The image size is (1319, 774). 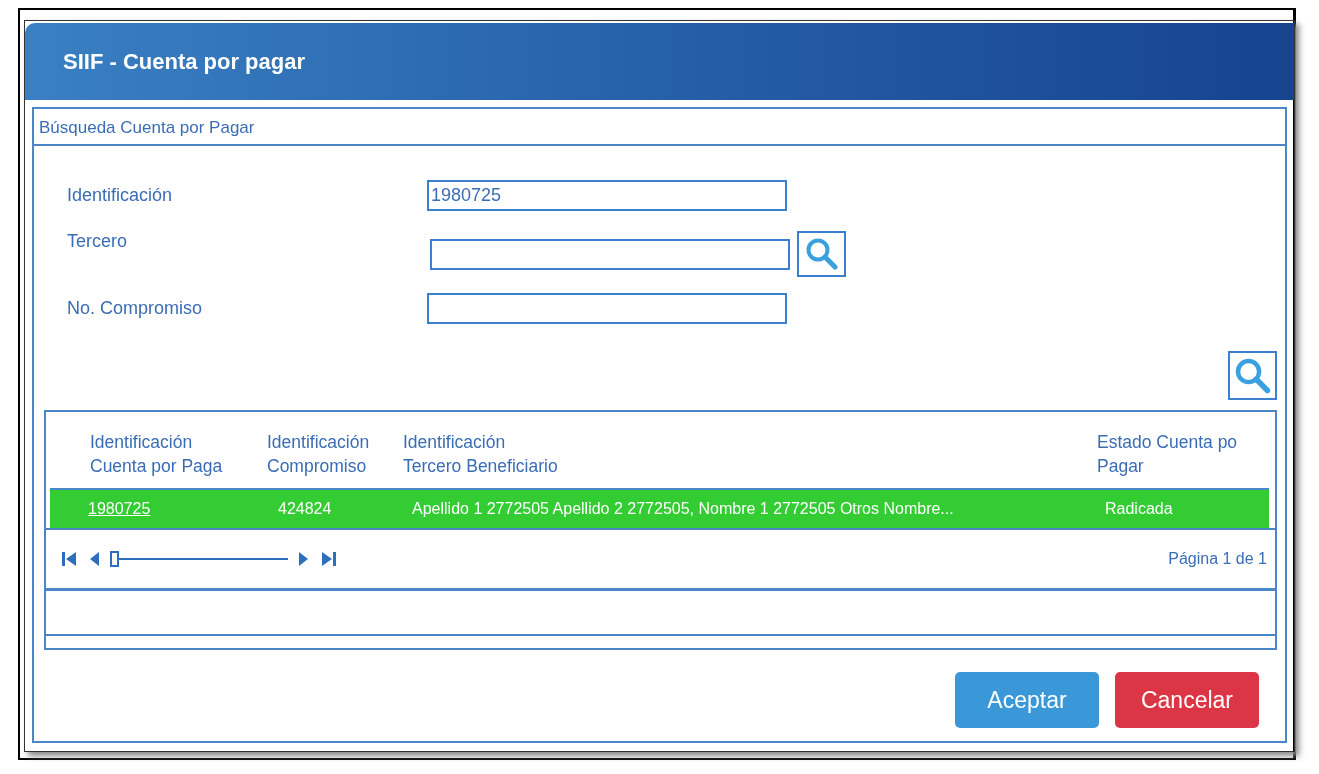 What do you see at coordinates (135, 308) in the screenshot?
I see `field-label: No. Compromiso` at bounding box center [135, 308].